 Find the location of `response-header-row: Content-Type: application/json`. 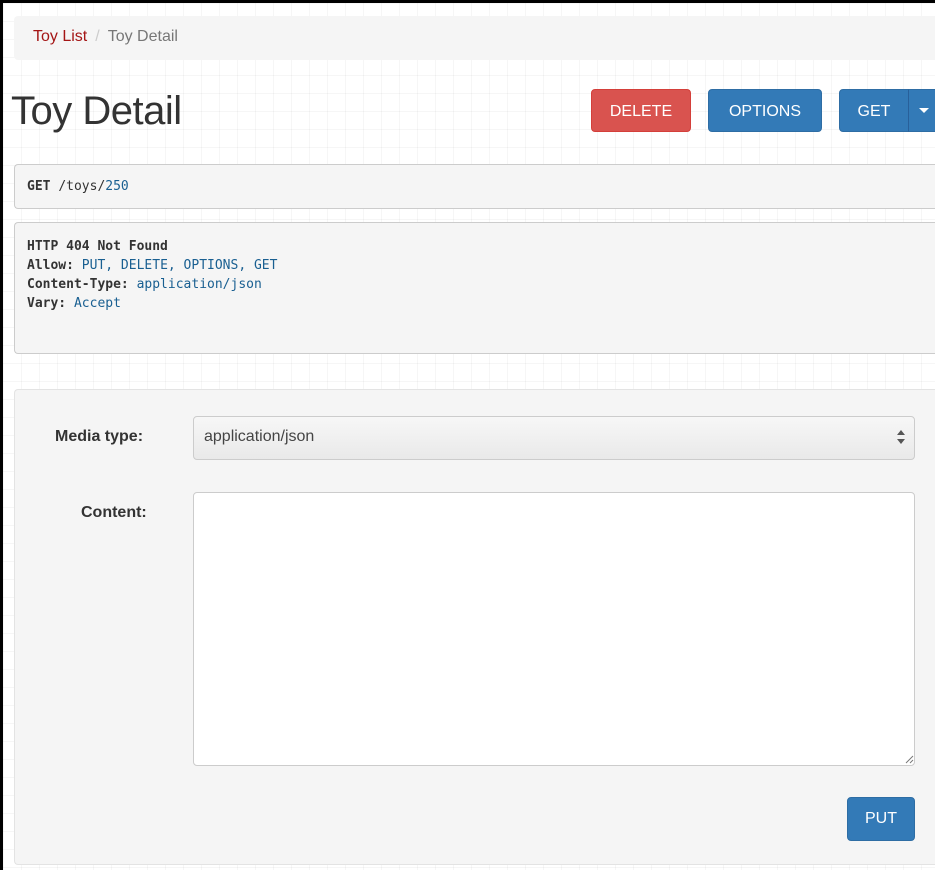

response-header-row: Content-Type: application/json is located at coordinates (481, 284).